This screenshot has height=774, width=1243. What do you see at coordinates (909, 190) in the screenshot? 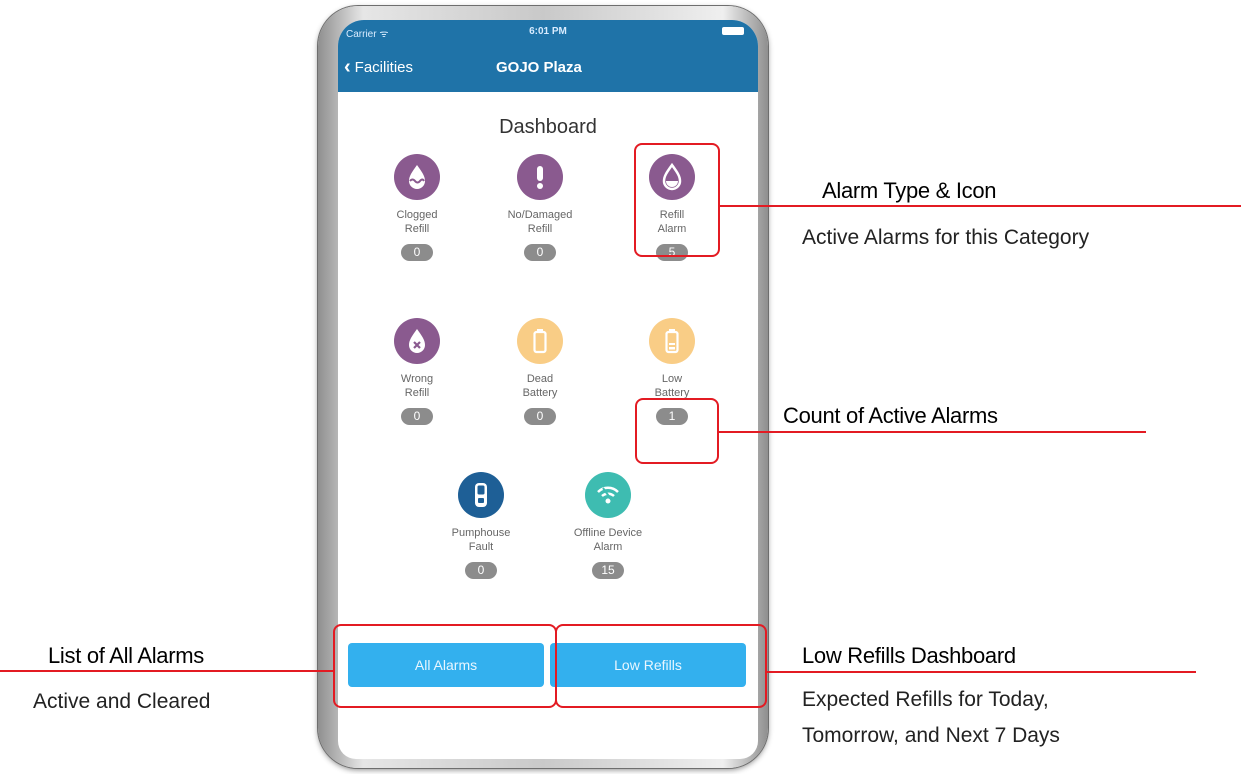
I see `alarm-type-callout-title: Alarm Type & Icon` at bounding box center [909, 190].